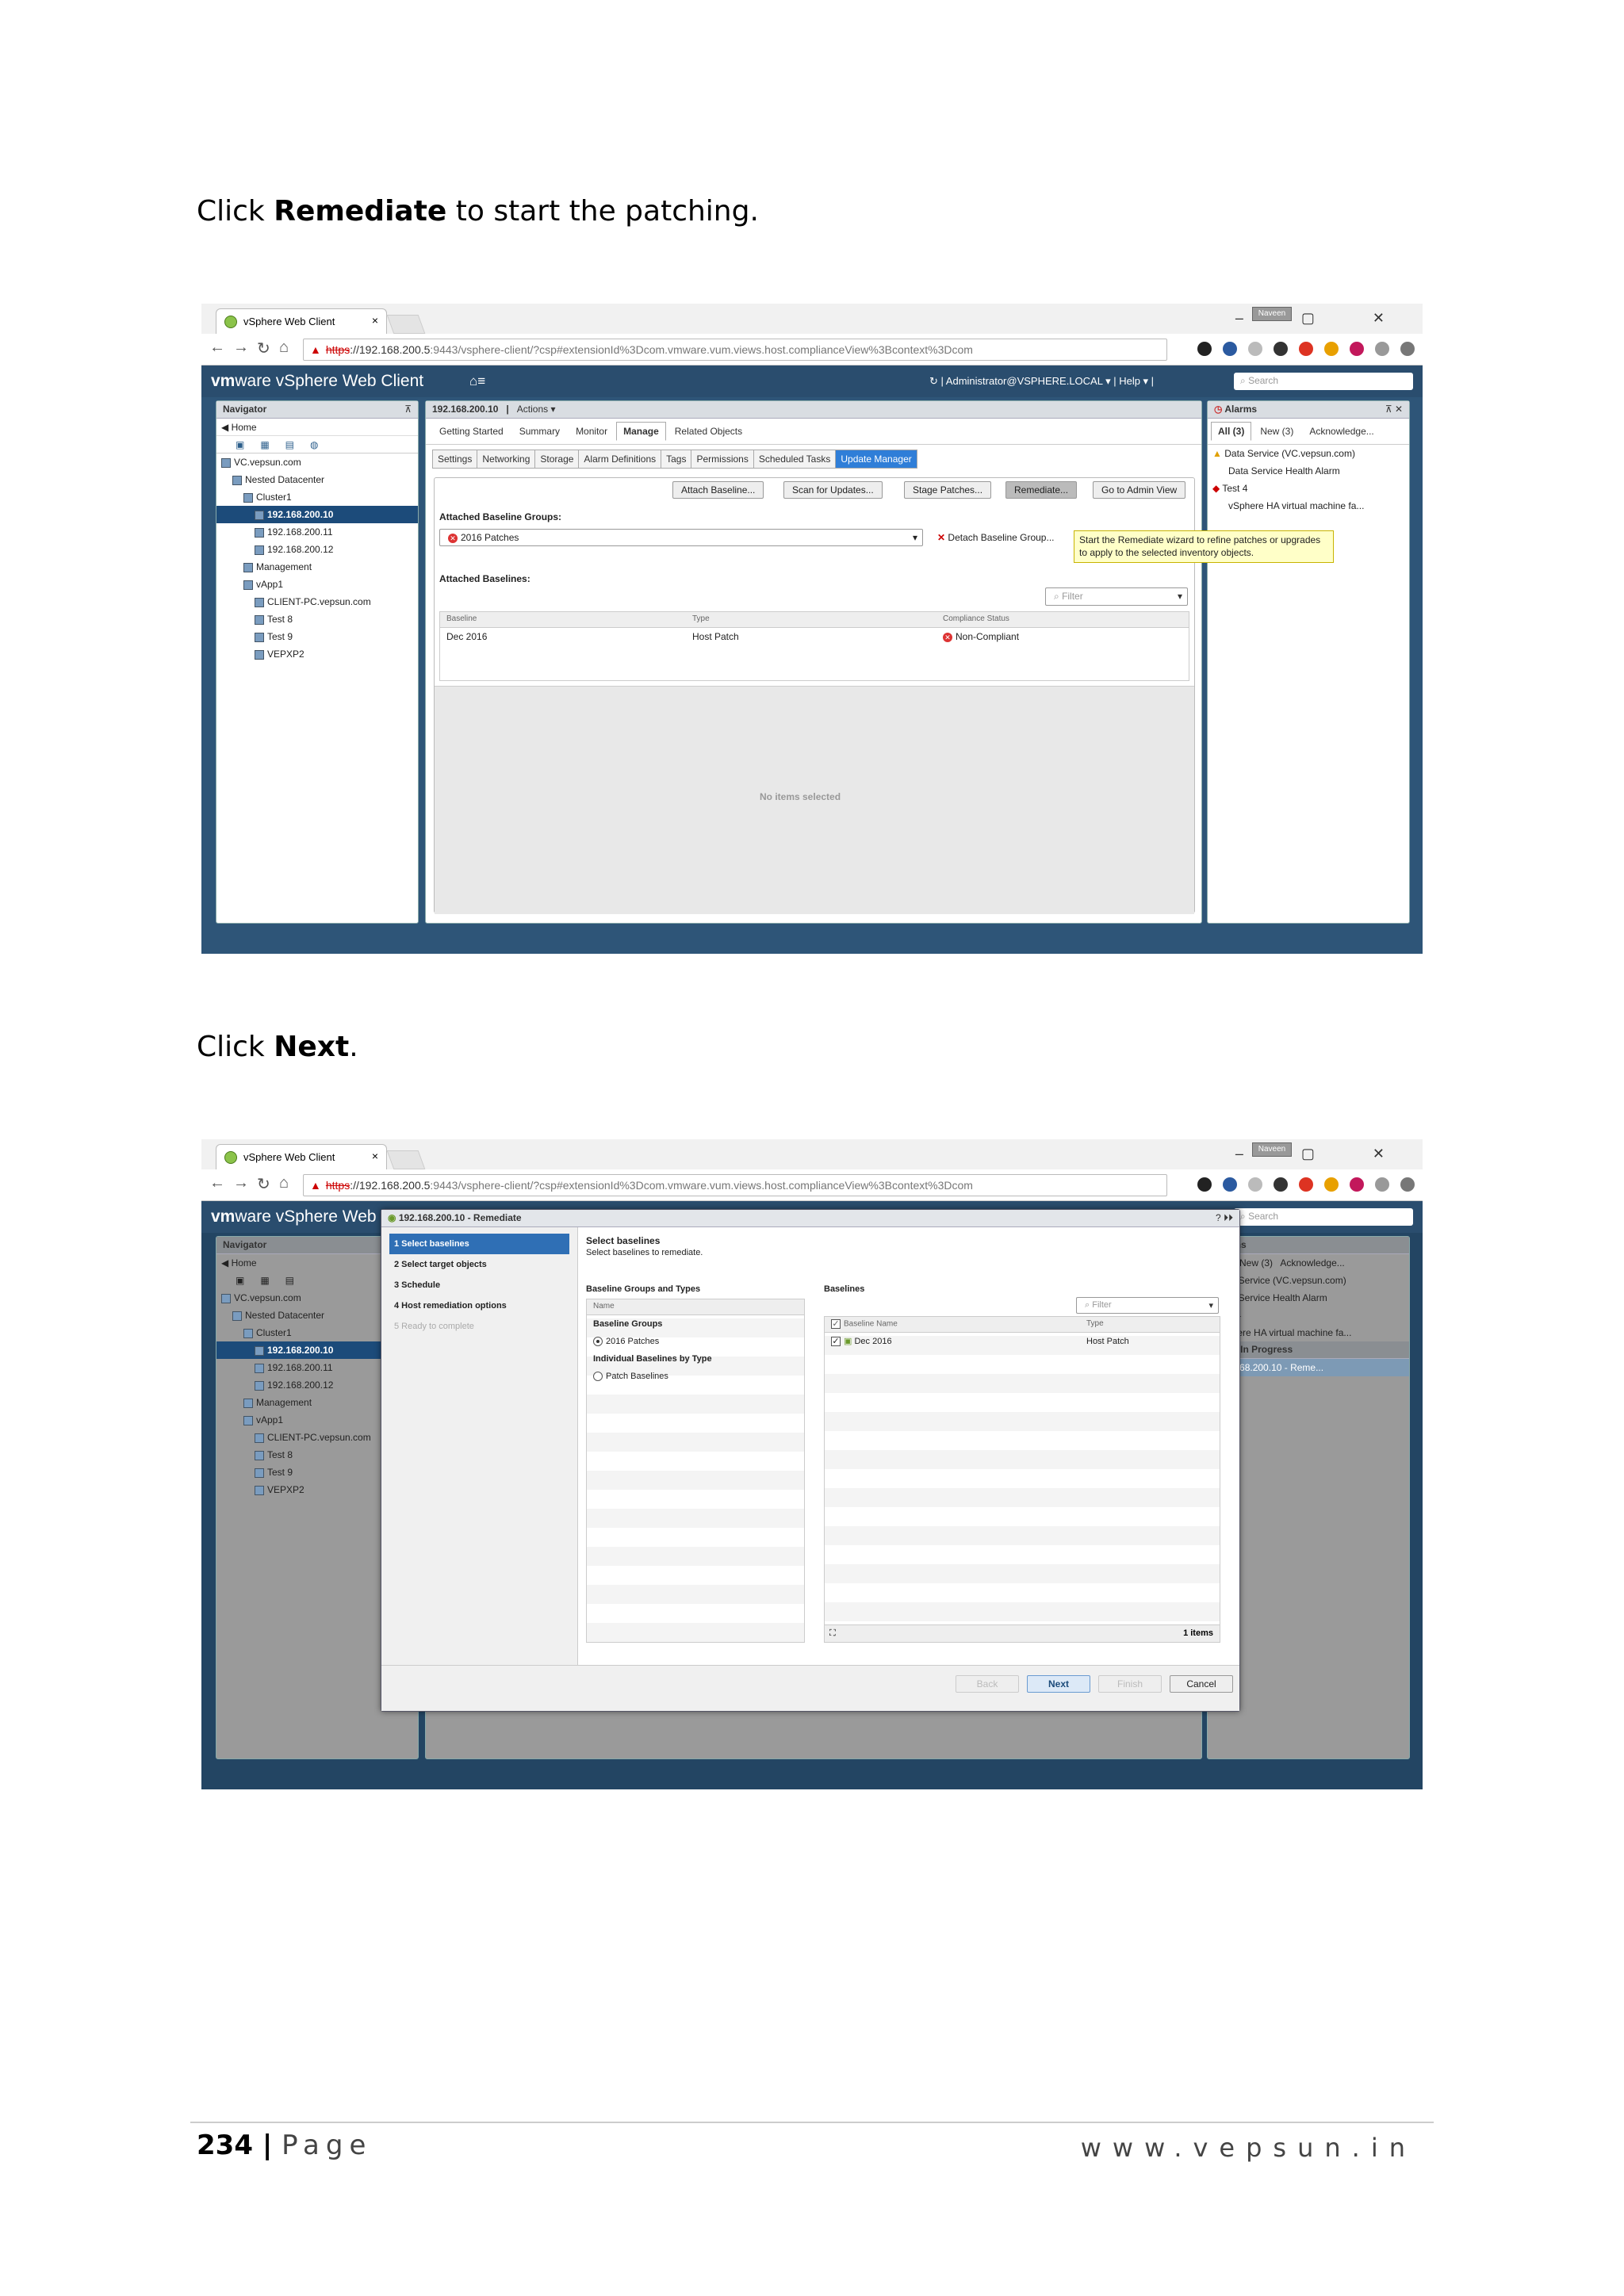 Image resolution: width=1624 pixels, height=2296 pixels. What do you see at coordinates (317, 567) in the screenshot?
I see `tree-item: Management` at bounding box center [317, 567].